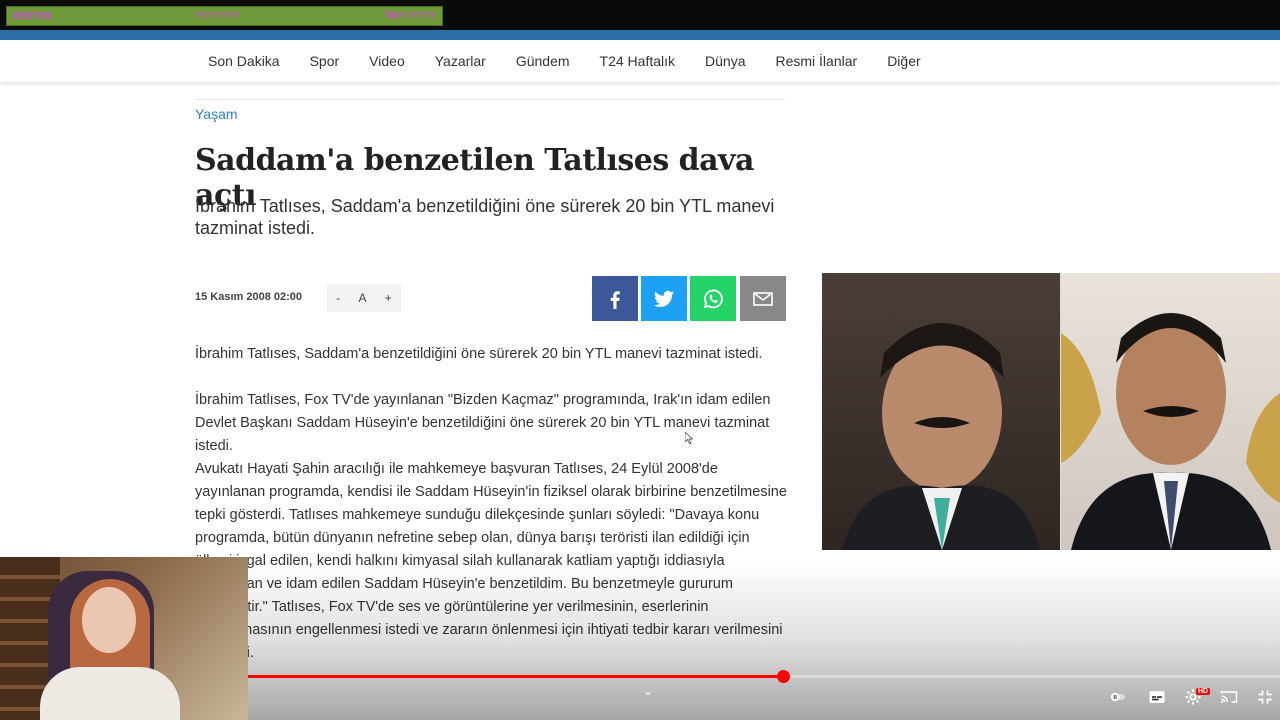 Image resolution: width=1280 pixels, height=720 pixels. Describe the element at coordinates (725, 61) in the screenshot. I see `nav-item-dunya: Dünya` at that location.